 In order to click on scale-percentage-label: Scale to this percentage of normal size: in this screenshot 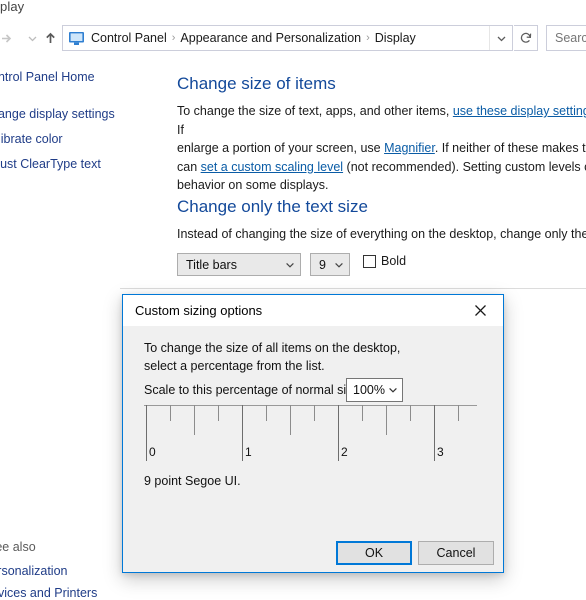, I will do `click(253, 390)`.